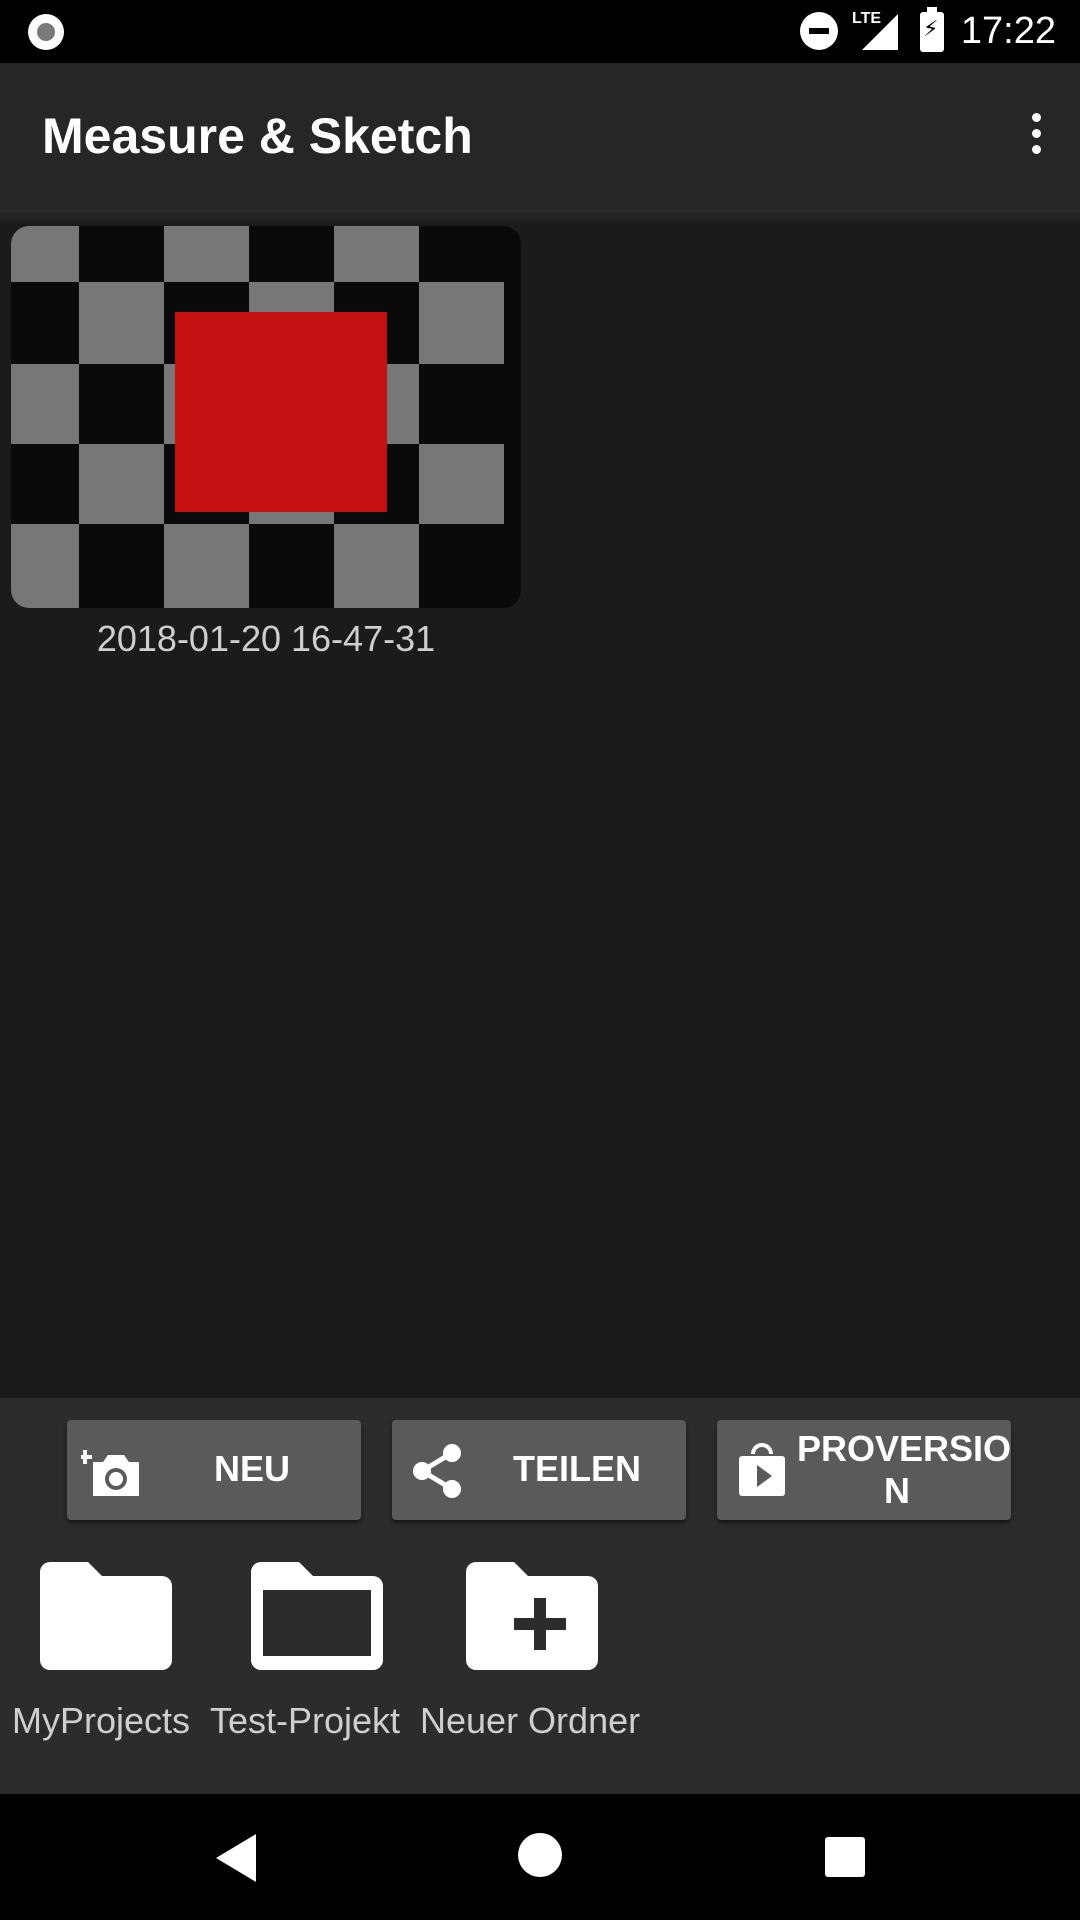 The height and width of the screenshot is (1920, 1080). I want to click on back-icon, so click(236, 1858).